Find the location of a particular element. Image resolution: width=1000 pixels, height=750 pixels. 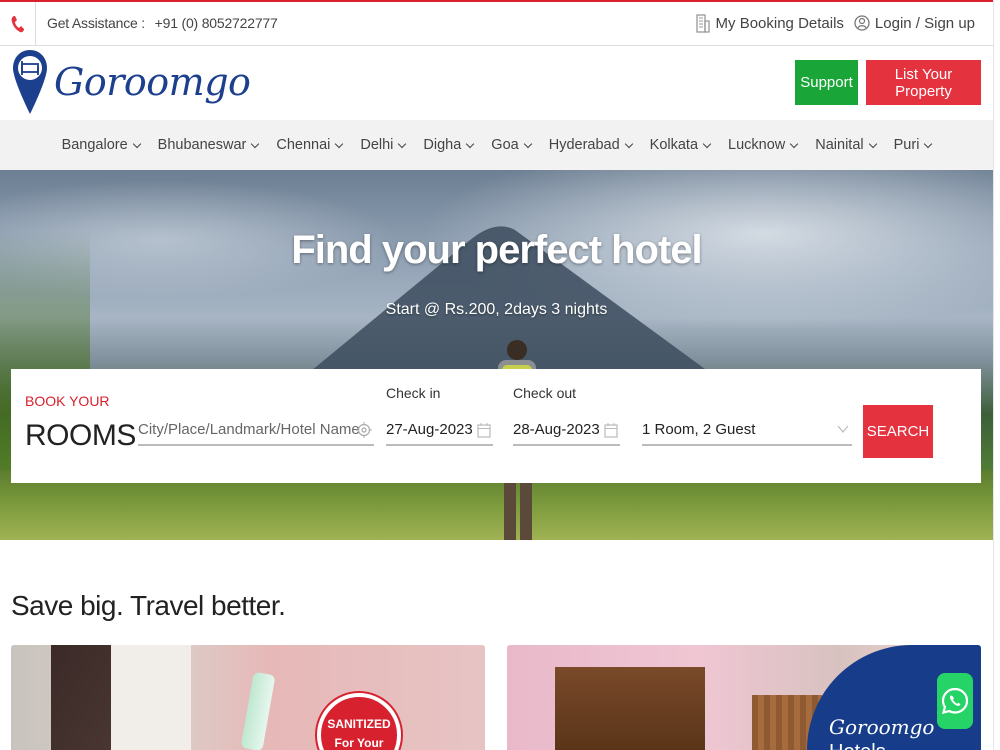

city-label: Goa is located at coordinates (505, 145).